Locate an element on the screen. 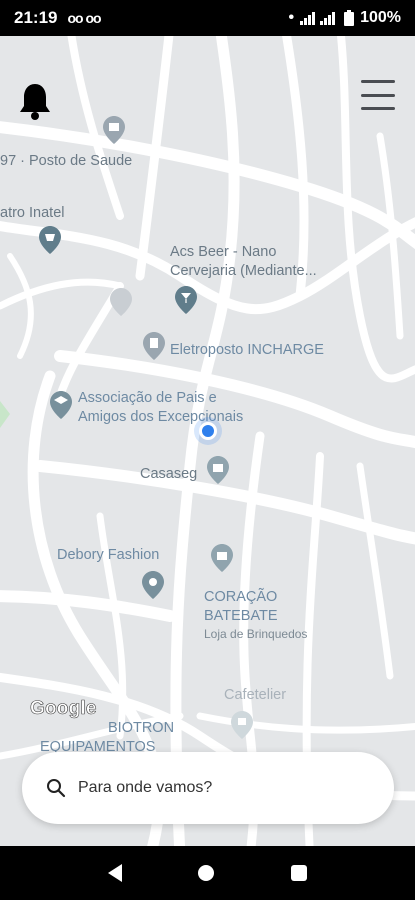 The image size is (415, 900). back-icon is located at coordinates (115, 873).